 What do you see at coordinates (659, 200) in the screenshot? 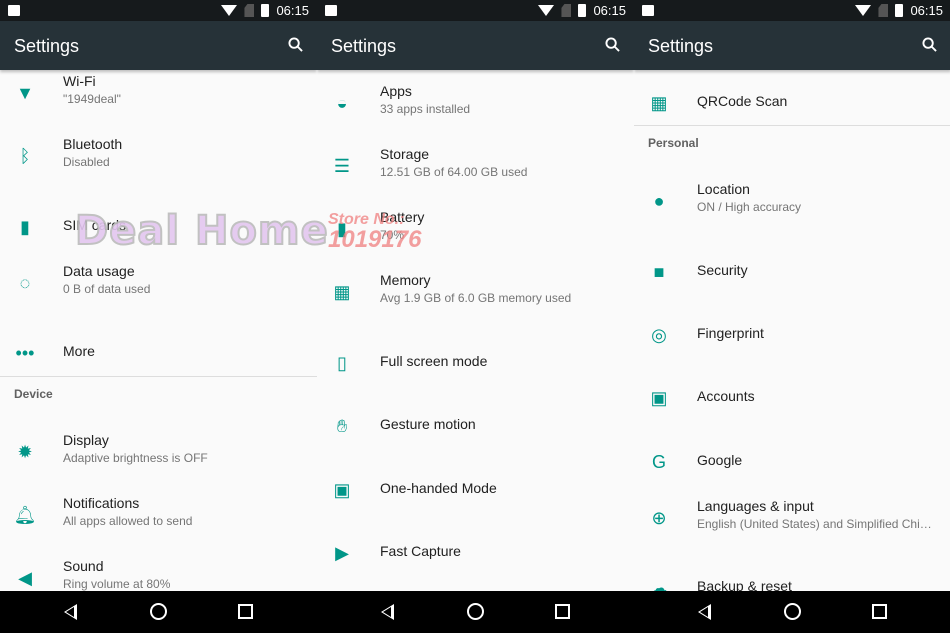
I see `location-icon: ●` at bounding box center [659, 200].